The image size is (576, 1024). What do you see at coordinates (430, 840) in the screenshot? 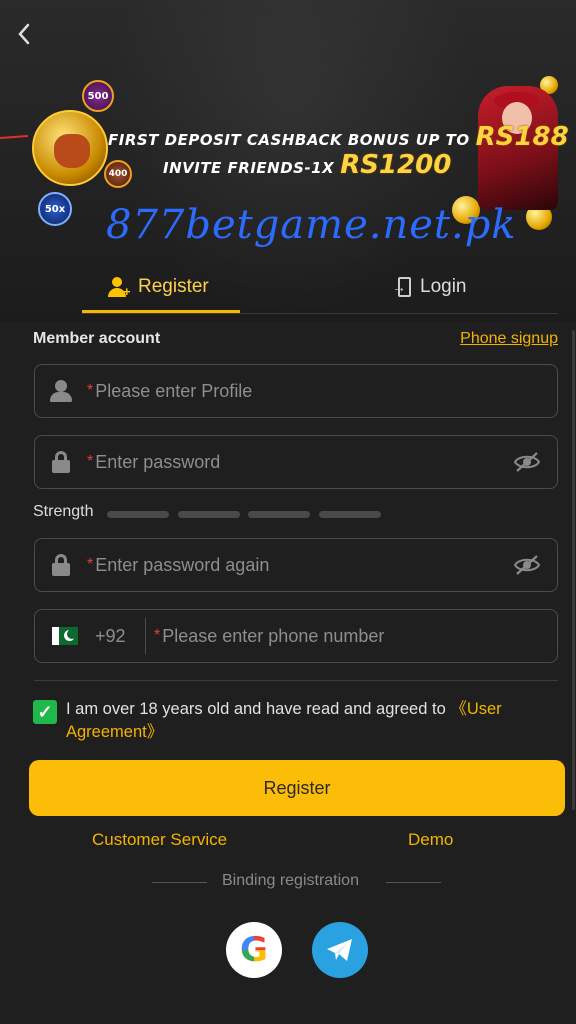
I see `demo-link: Demo` at bounding box center [430, 840].